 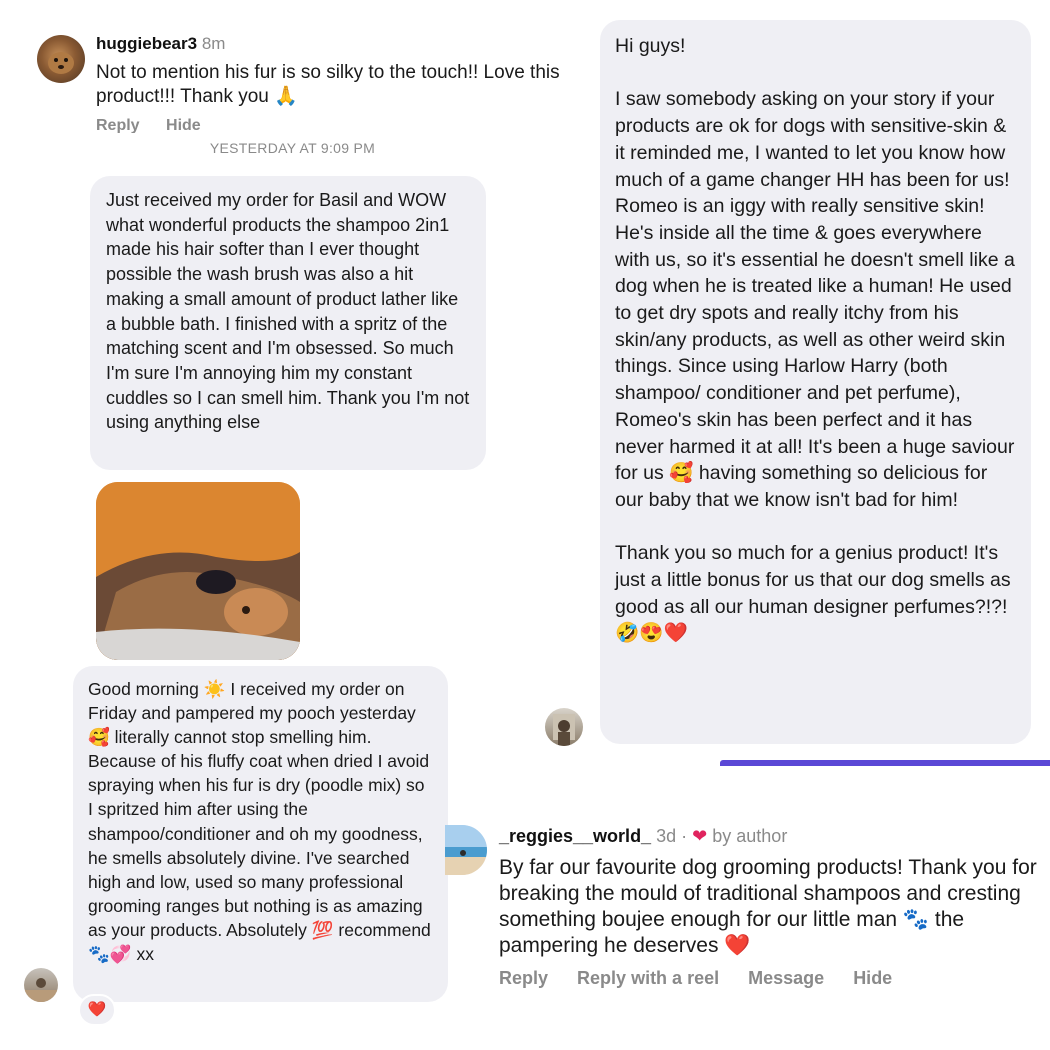 I want to click on comment-actions: Reply Reply with a reel Message Hide, so click(x=695, y=978).